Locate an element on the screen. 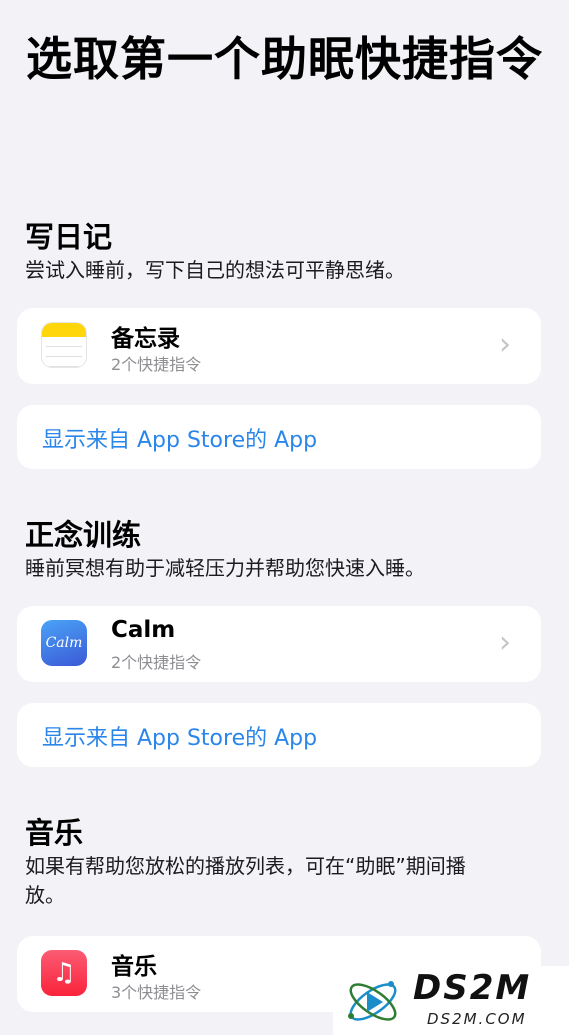 The image size is (569, 1035). section-title-mindfulness: 正念训练 is located at coordinates (83, 535).